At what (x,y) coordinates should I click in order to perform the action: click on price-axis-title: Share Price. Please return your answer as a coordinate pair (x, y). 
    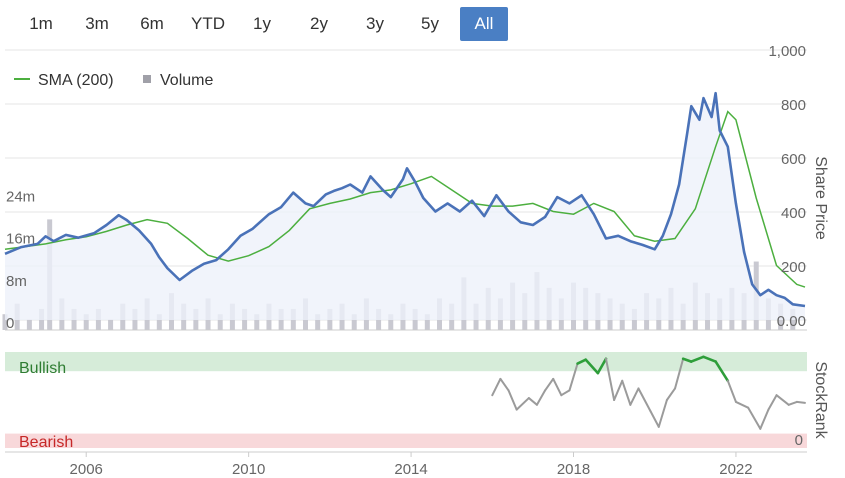
    Looking at the image, I should click on (820, 198).